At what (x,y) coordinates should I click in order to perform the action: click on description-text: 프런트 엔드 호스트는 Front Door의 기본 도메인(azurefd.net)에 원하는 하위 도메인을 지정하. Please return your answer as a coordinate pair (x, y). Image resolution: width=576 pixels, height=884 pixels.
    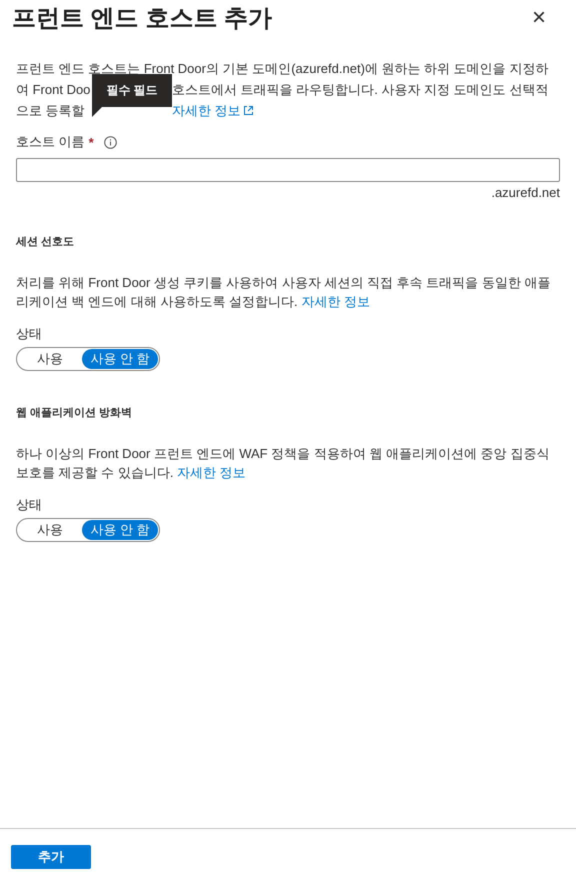
    Looking at the image, I should click on (282, 68).